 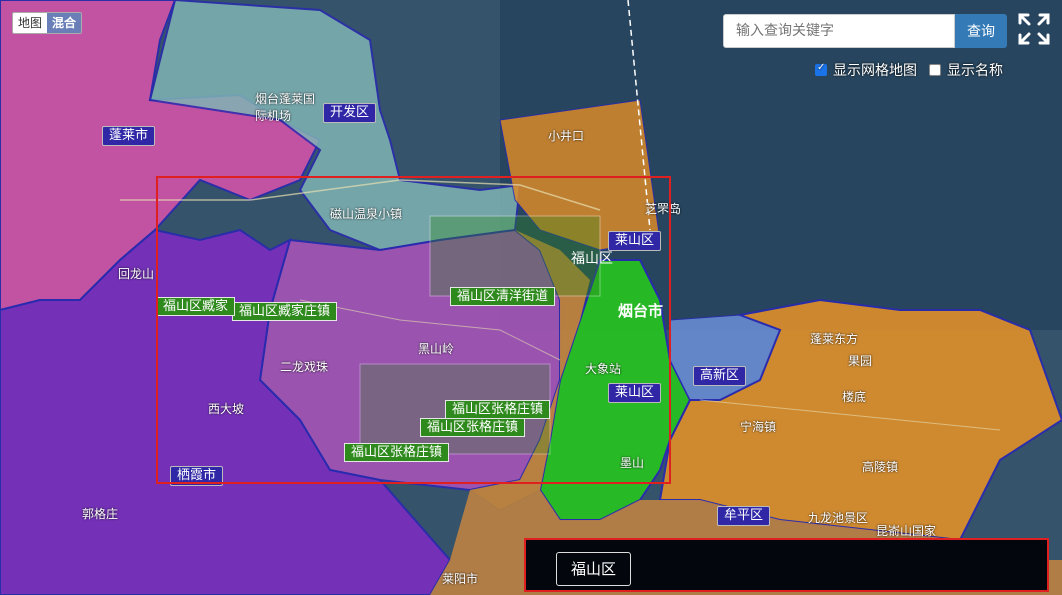 What do you see at coordinates (860, 361) in the screenshot?
I see `place-label: 果园` at bounding box center [860, 361].